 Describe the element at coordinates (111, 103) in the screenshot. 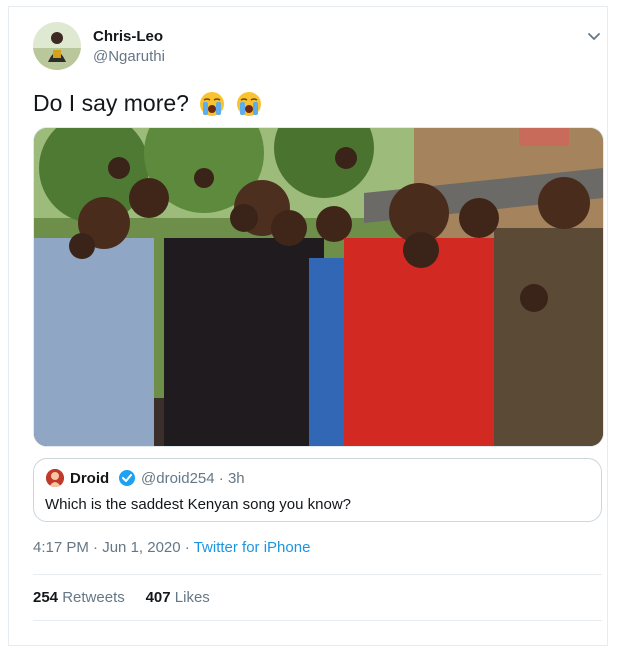

I see `tweet-body: Do I say more?` at that location.